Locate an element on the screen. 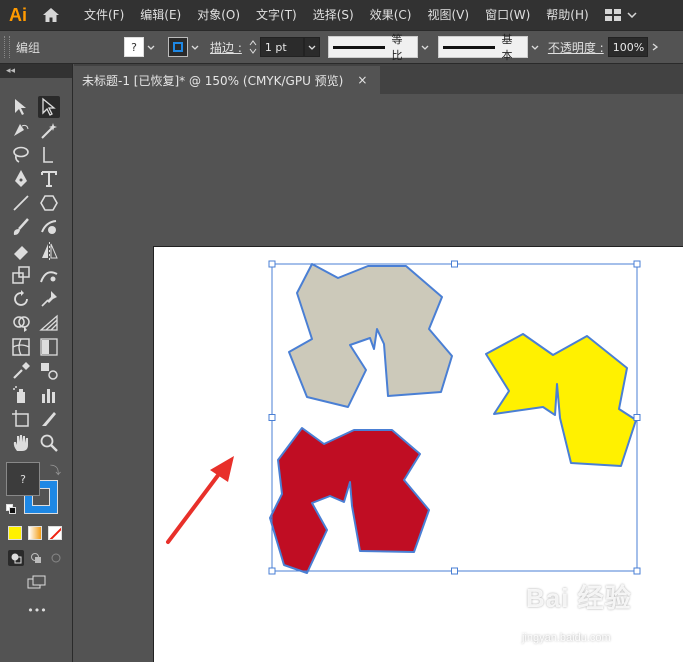 The height and width of the screenshot is (662, 683). artboard-tool-icon is located at coordinates (21, 419).